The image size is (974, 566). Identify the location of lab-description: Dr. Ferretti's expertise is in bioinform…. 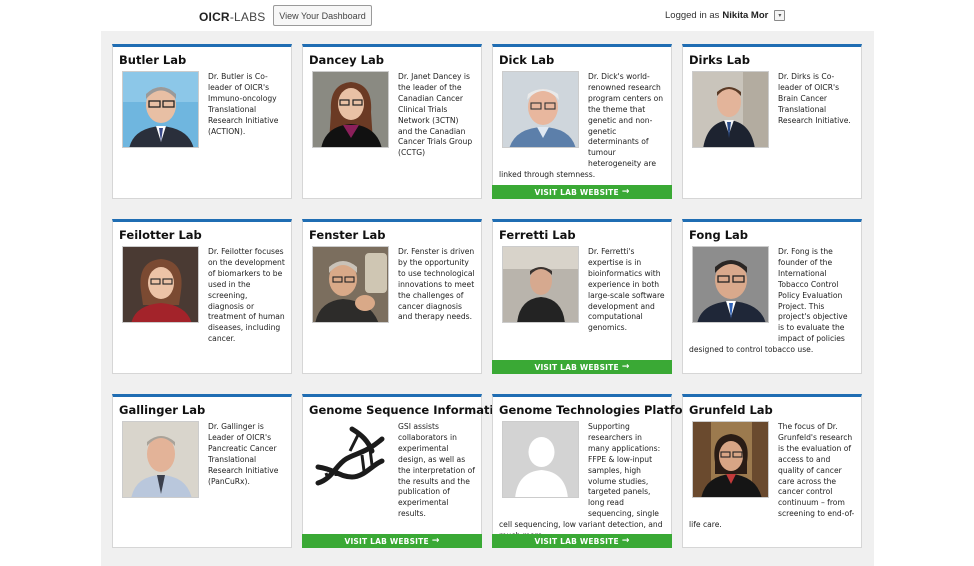
(626, 290).